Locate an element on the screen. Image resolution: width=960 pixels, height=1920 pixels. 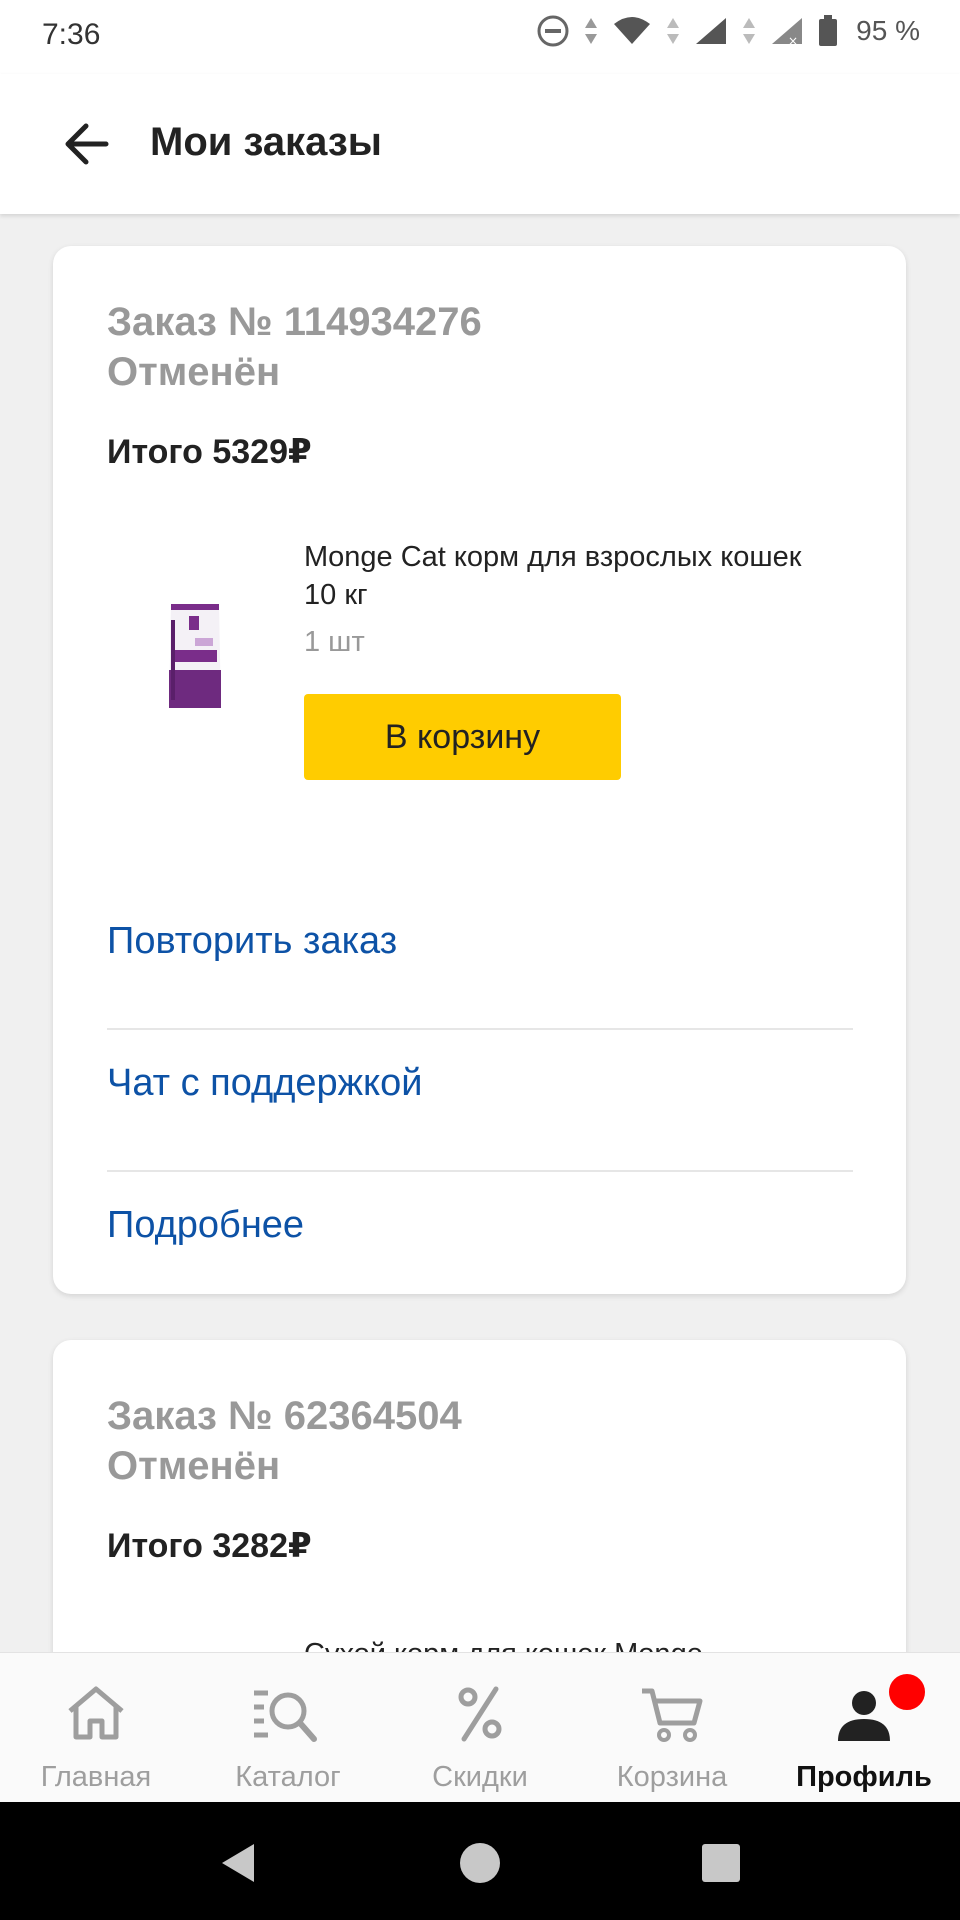
nav-label: Скидки is located at coordinates (480, 1777).